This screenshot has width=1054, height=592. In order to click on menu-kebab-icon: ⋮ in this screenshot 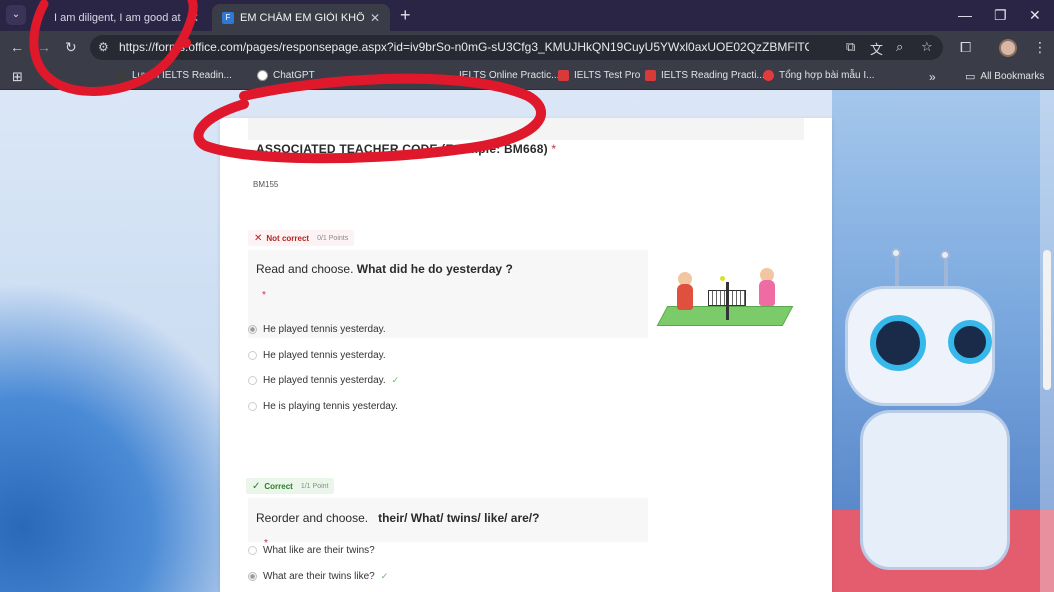, I will do `click(1040, 47)`.